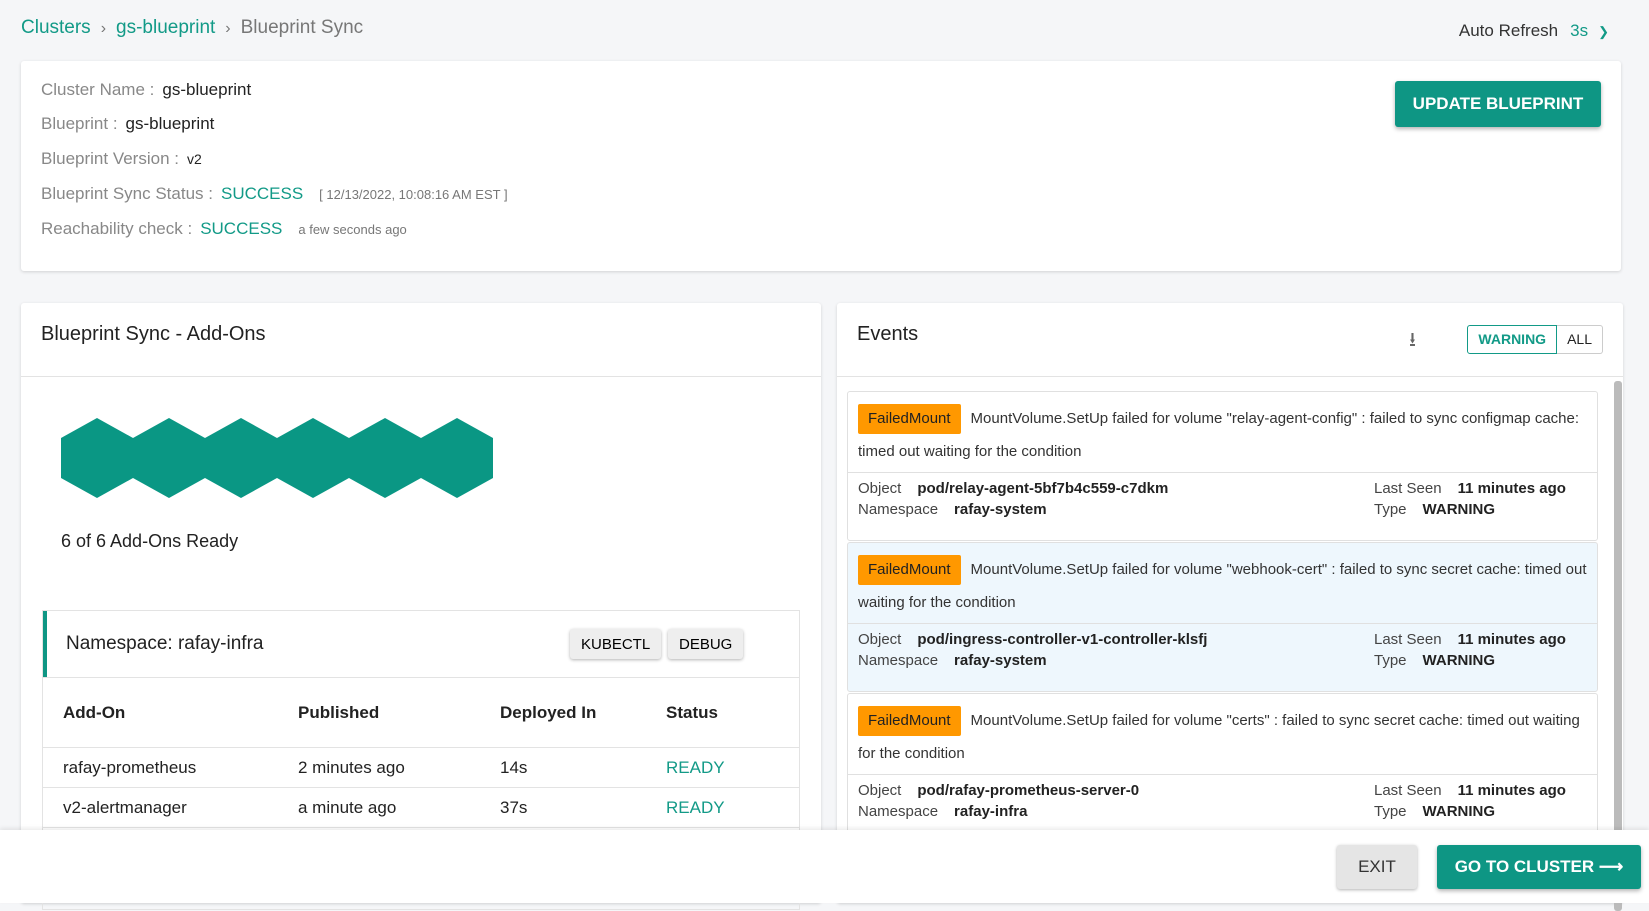 This screenshot has height=911, width=1649. I want to click on auto-refresh-value: 3s, so click(1579, 30).